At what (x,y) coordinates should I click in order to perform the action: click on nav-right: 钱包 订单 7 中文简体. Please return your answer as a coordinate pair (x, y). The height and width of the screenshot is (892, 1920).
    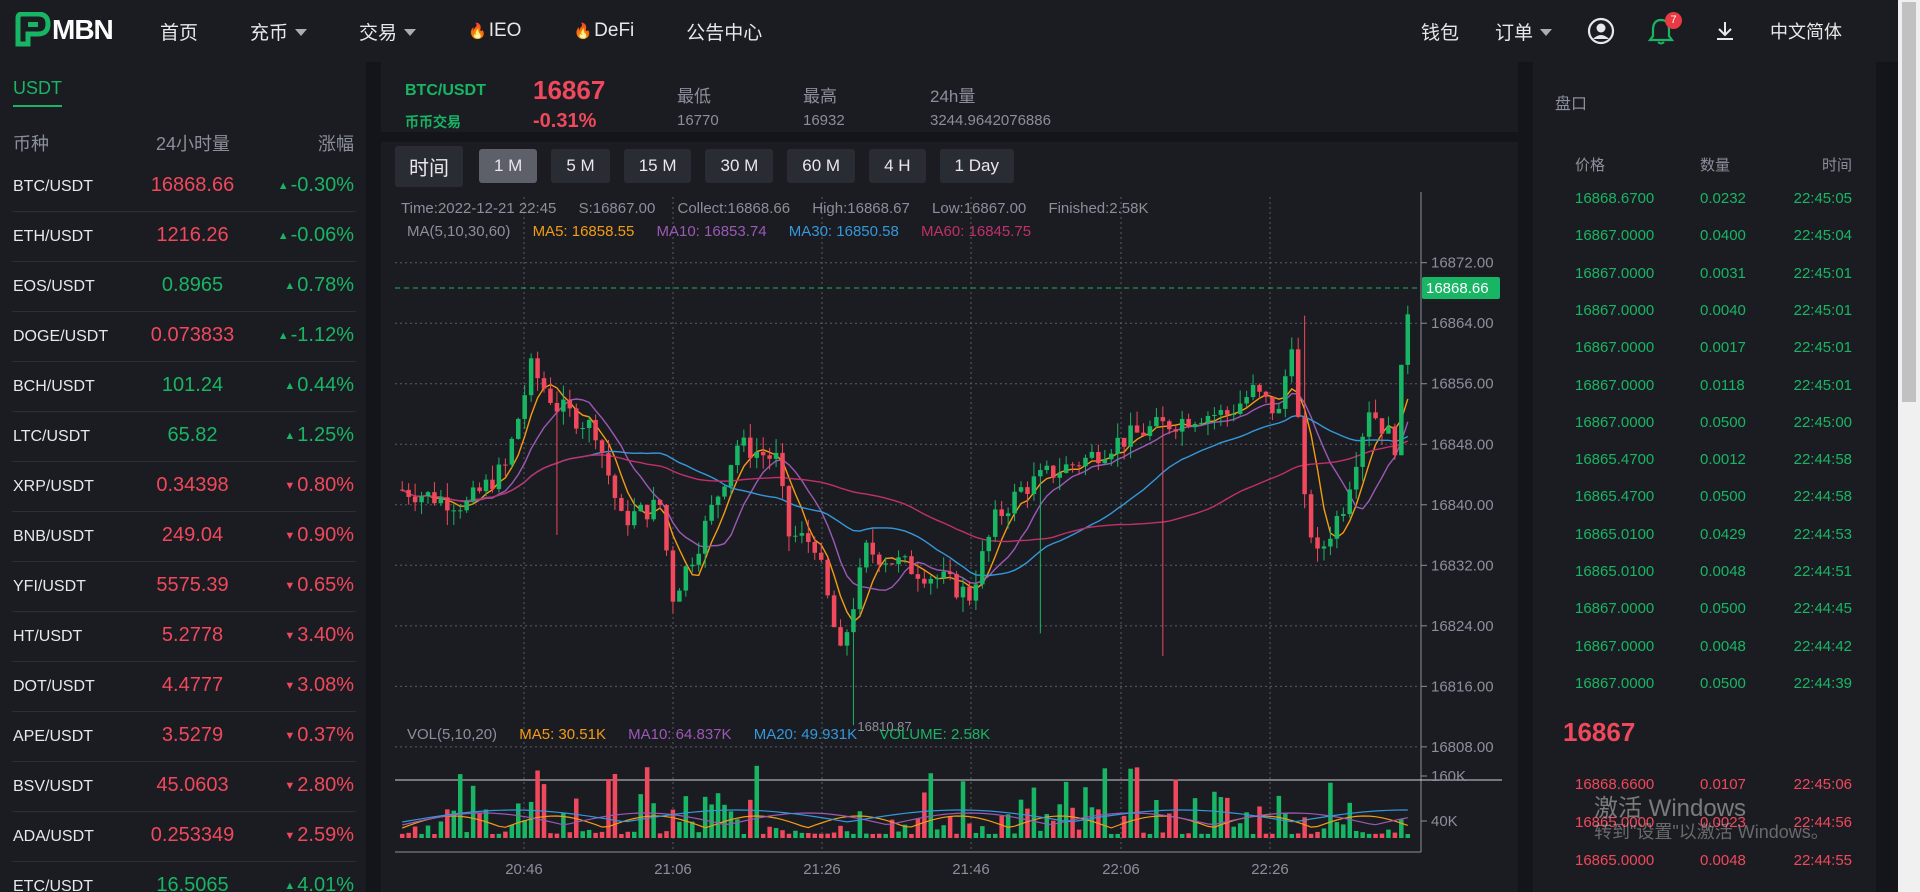
    Looking at the image, I should click on (1651, 31).